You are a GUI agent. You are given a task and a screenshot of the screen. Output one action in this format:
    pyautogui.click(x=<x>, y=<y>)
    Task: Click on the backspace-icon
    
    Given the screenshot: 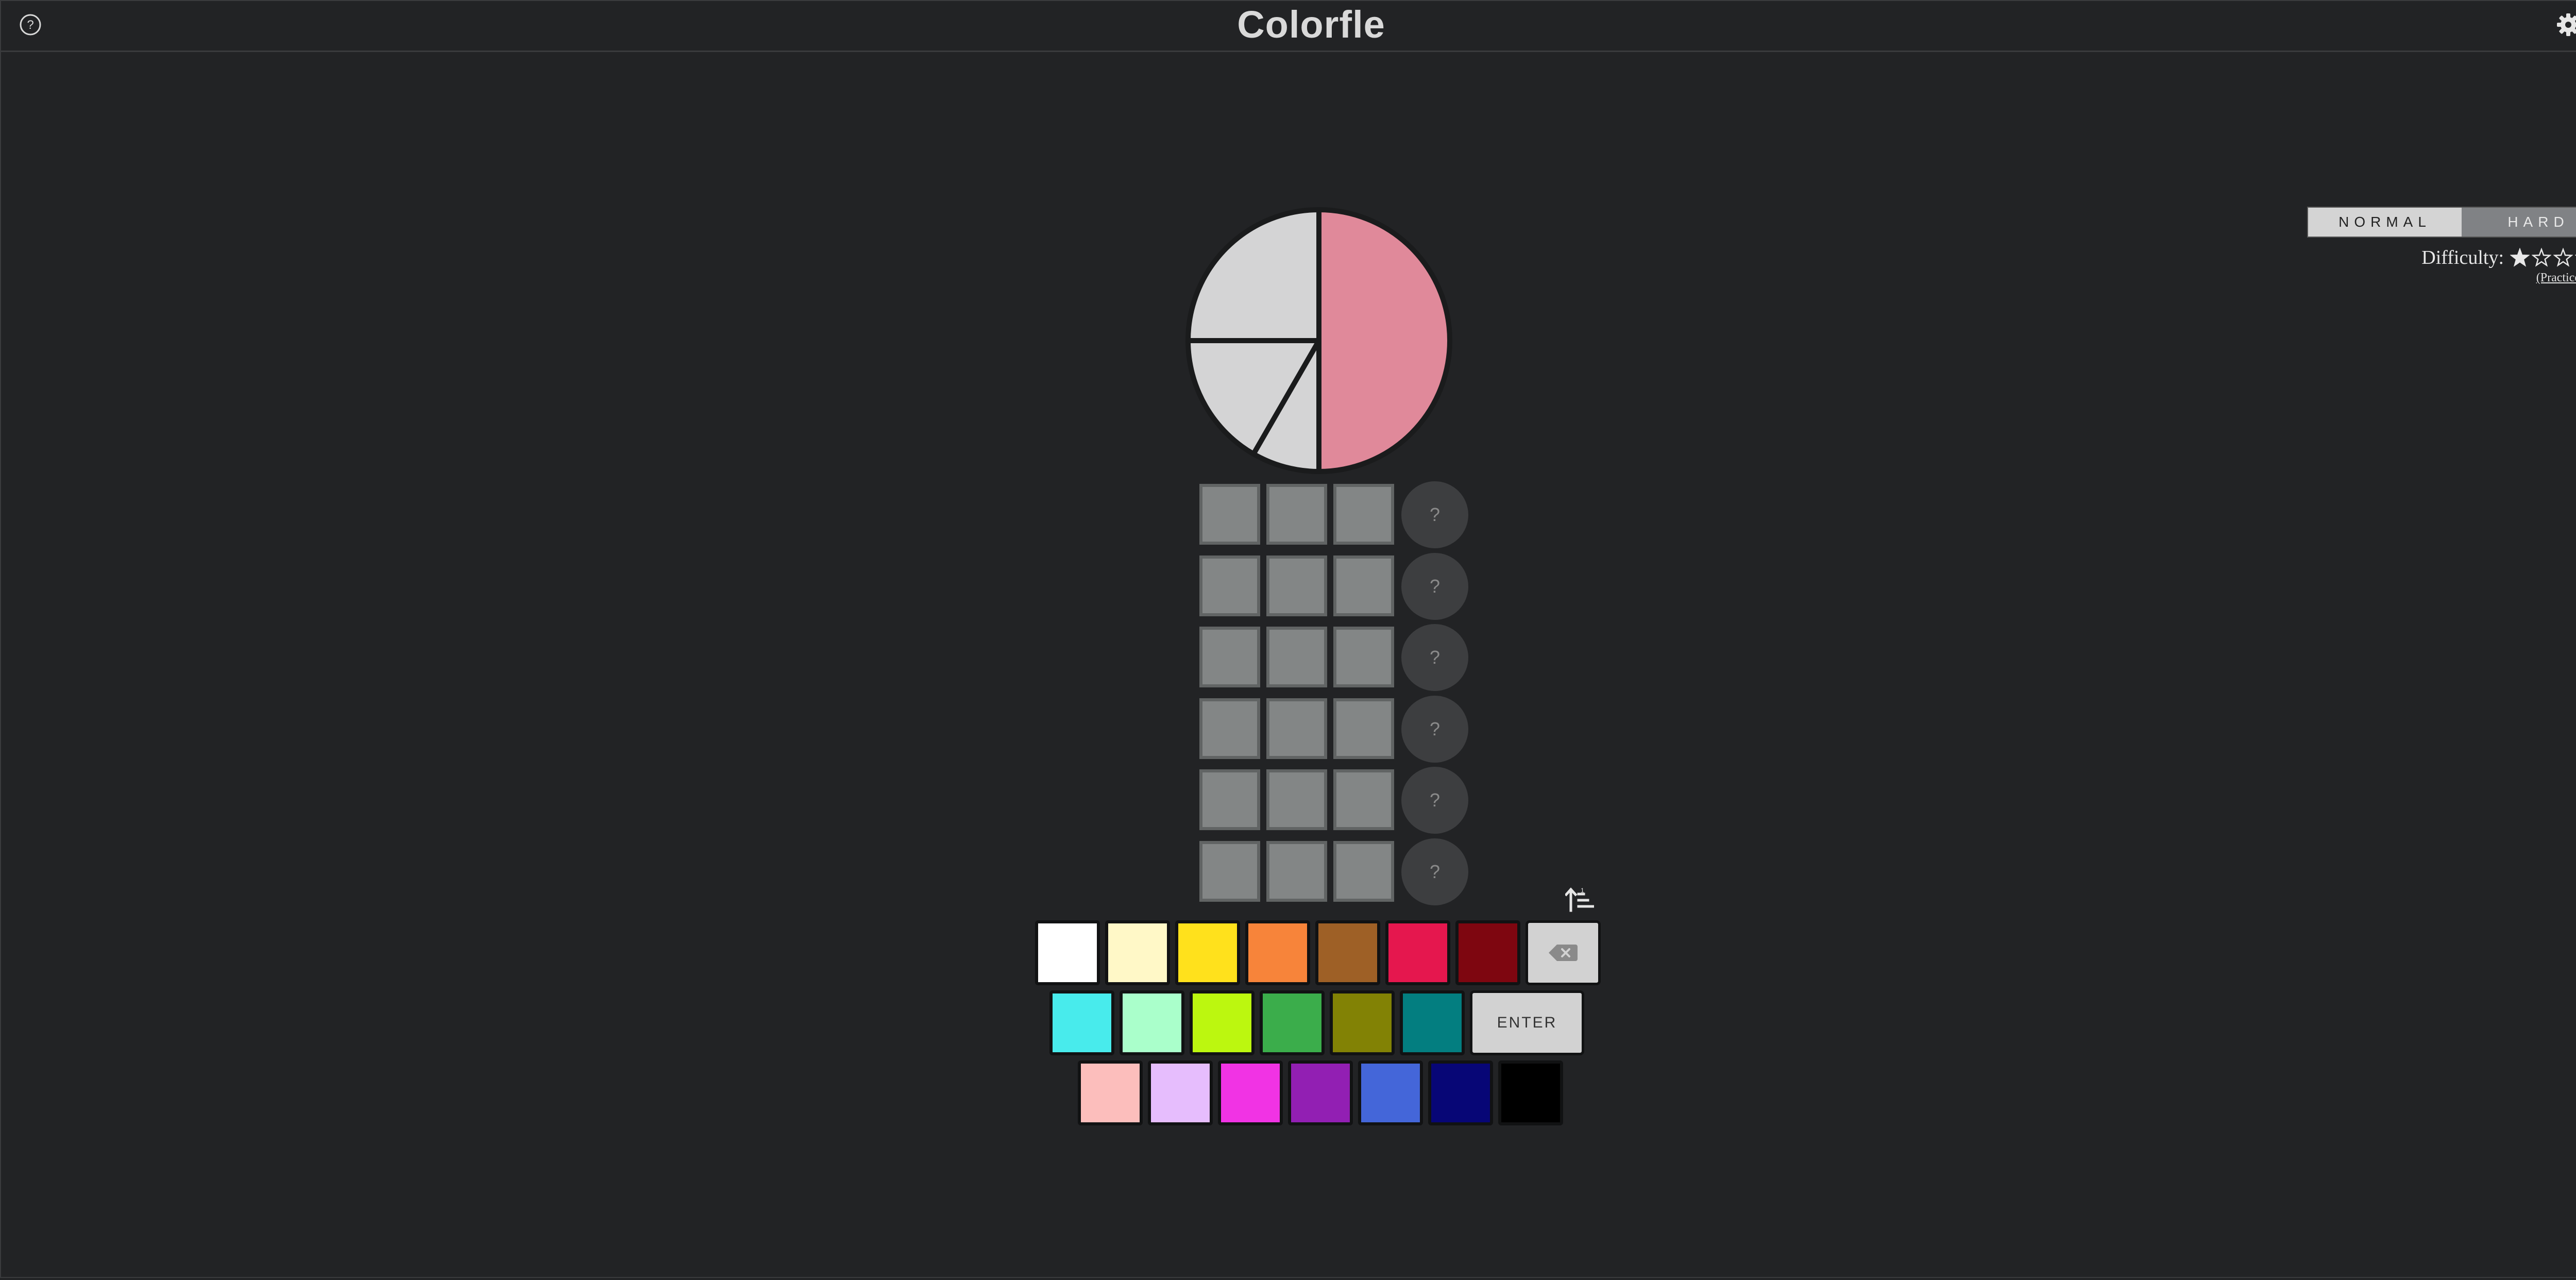 What is the action you would take?
    pyautogui.click(x=1563, y=953)
    